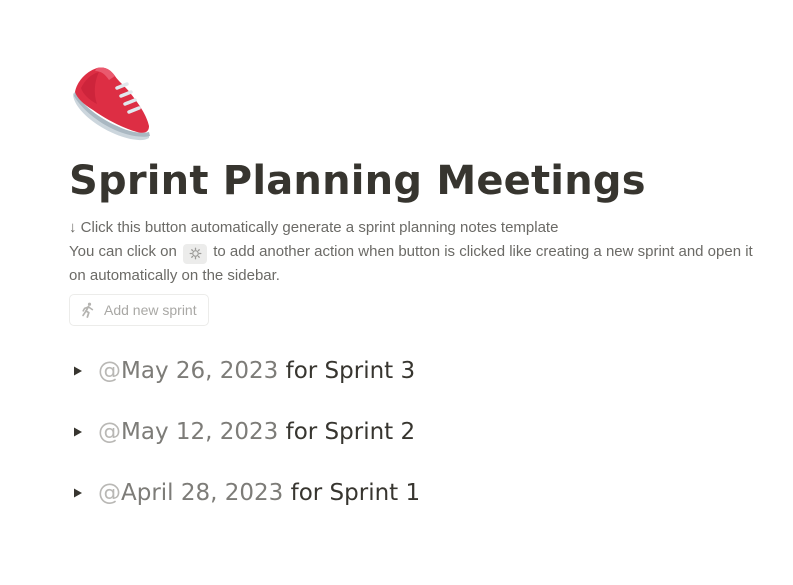  What do you see at coordinates (350, 371) in the screenshot?
I see `sprint-label: for Sprint 3` at bounding box center [350, 371].